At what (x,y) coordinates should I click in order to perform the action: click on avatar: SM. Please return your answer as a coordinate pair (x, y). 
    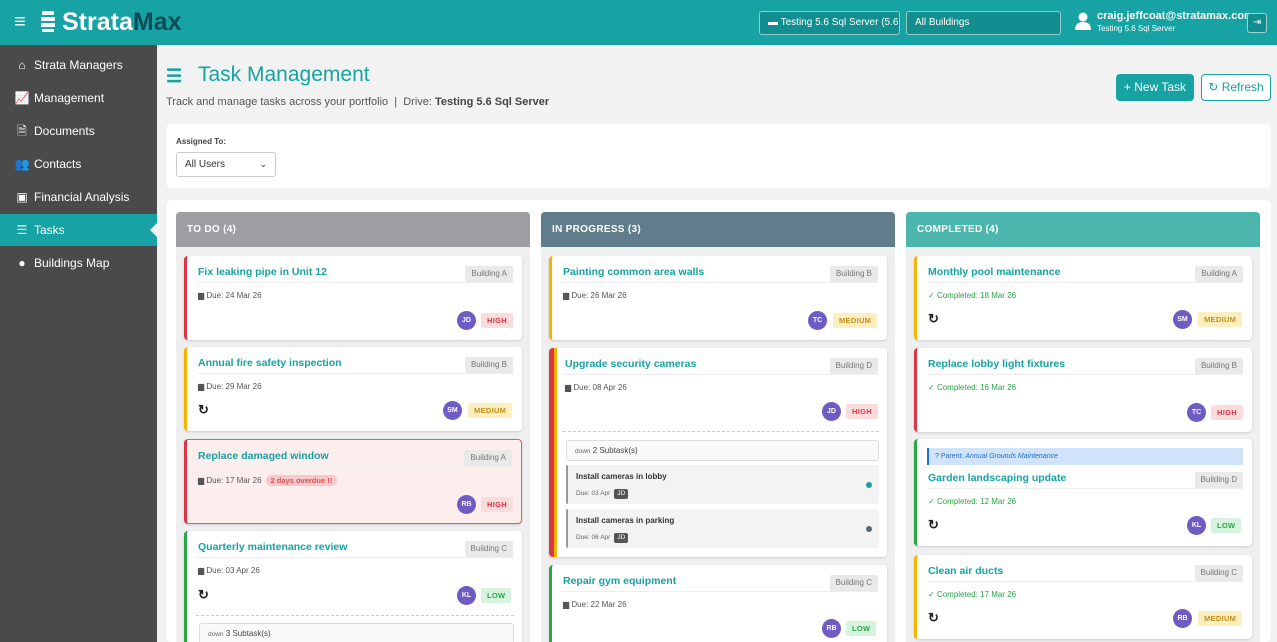
    Looking at the image, I should click on (452, 410).